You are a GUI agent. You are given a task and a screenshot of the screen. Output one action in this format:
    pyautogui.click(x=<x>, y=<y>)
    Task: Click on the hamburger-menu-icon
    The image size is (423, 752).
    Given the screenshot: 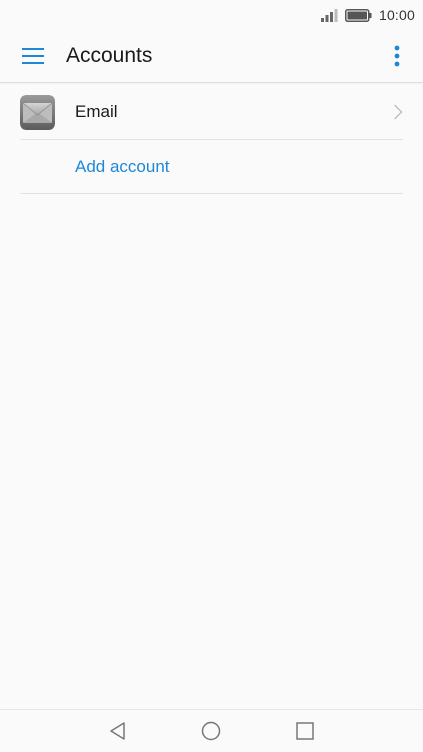 What is the action you would take?
    pyautogui.click(x=33, y=56)
    